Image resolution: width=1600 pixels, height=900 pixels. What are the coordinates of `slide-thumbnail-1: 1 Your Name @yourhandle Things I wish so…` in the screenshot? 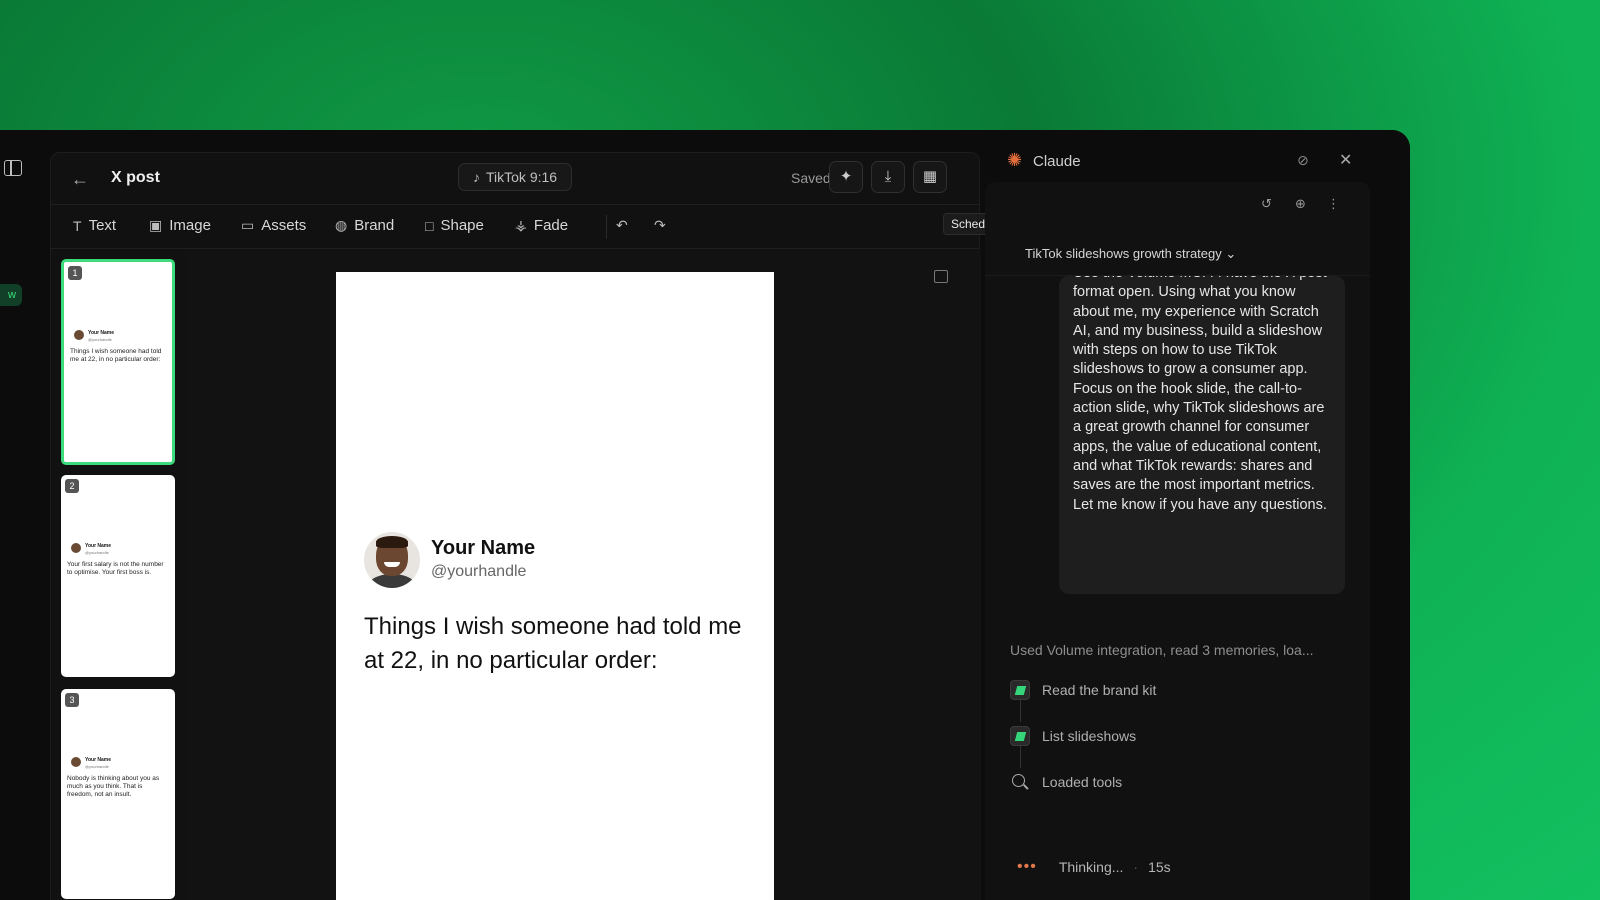 It's located at (118, 362).